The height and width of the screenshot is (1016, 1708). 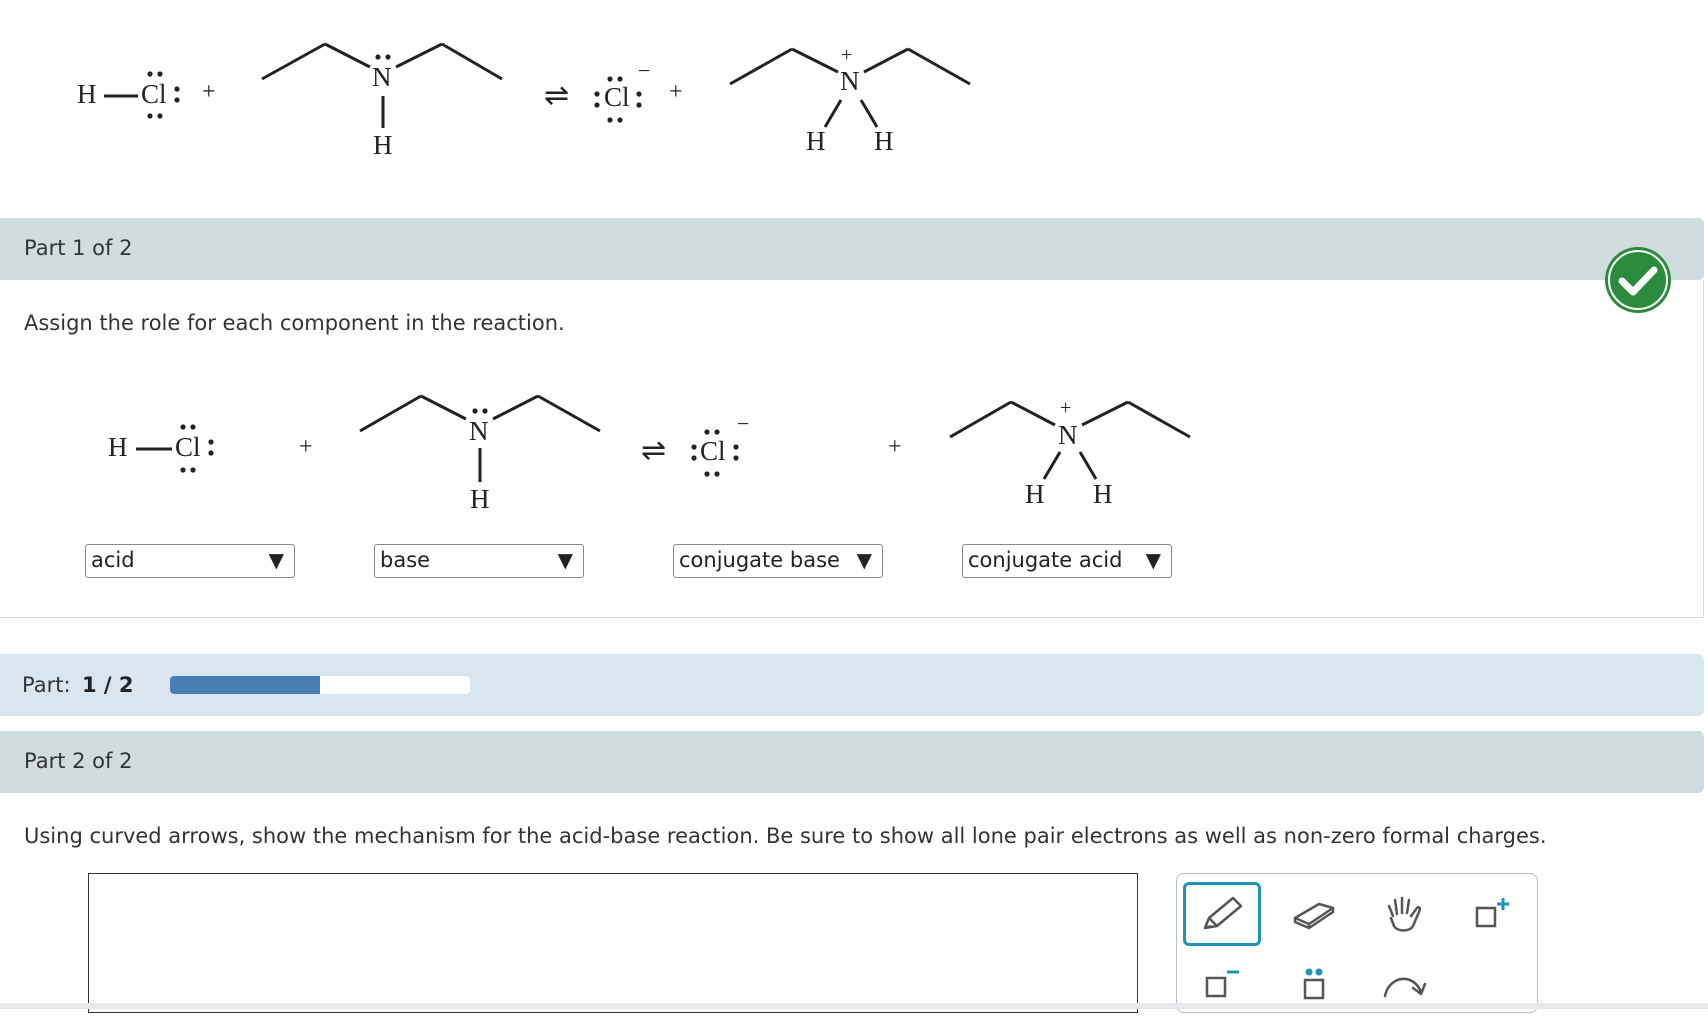 What do you see at coordinates (1638, 280) in the screenshot?
I see `check-icon` at bounding box center [1638, 280].